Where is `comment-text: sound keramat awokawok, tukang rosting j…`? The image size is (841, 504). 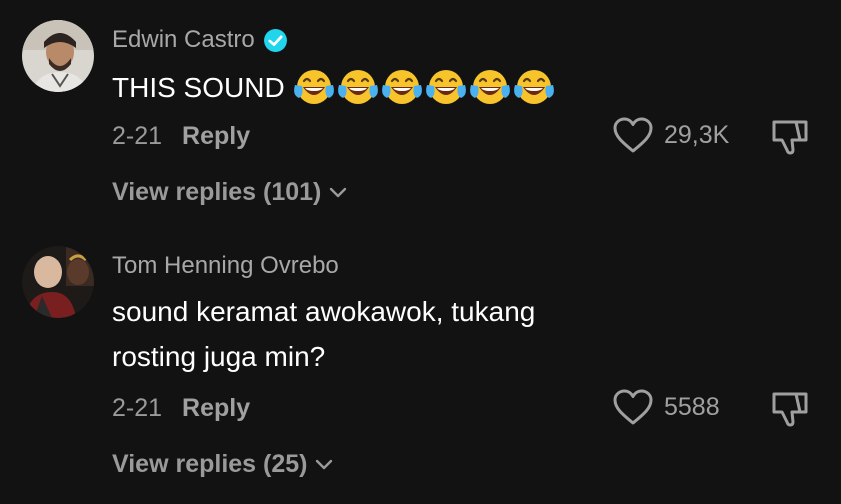 comment-text: sound keramat awokawok, tukang rosting j… is located at coordinates (323, 334).